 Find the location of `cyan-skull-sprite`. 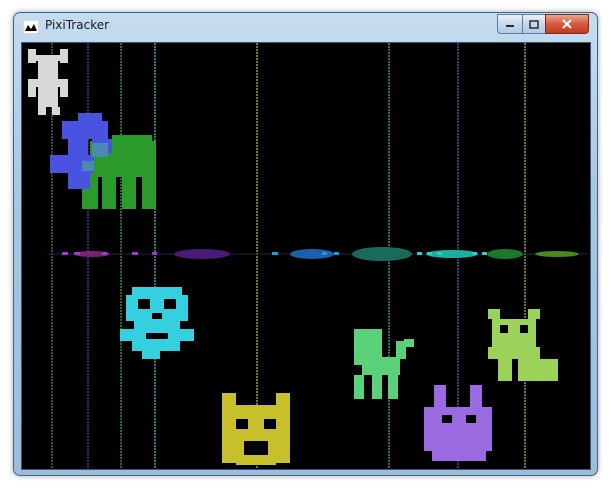

cyan-skull-sprite is located at coordinates (157, 323).